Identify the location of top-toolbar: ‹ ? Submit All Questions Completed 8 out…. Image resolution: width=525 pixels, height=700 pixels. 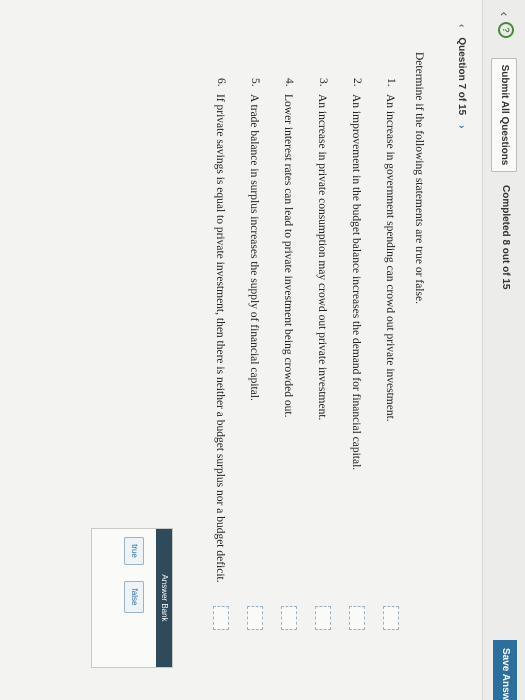
(503, 350).